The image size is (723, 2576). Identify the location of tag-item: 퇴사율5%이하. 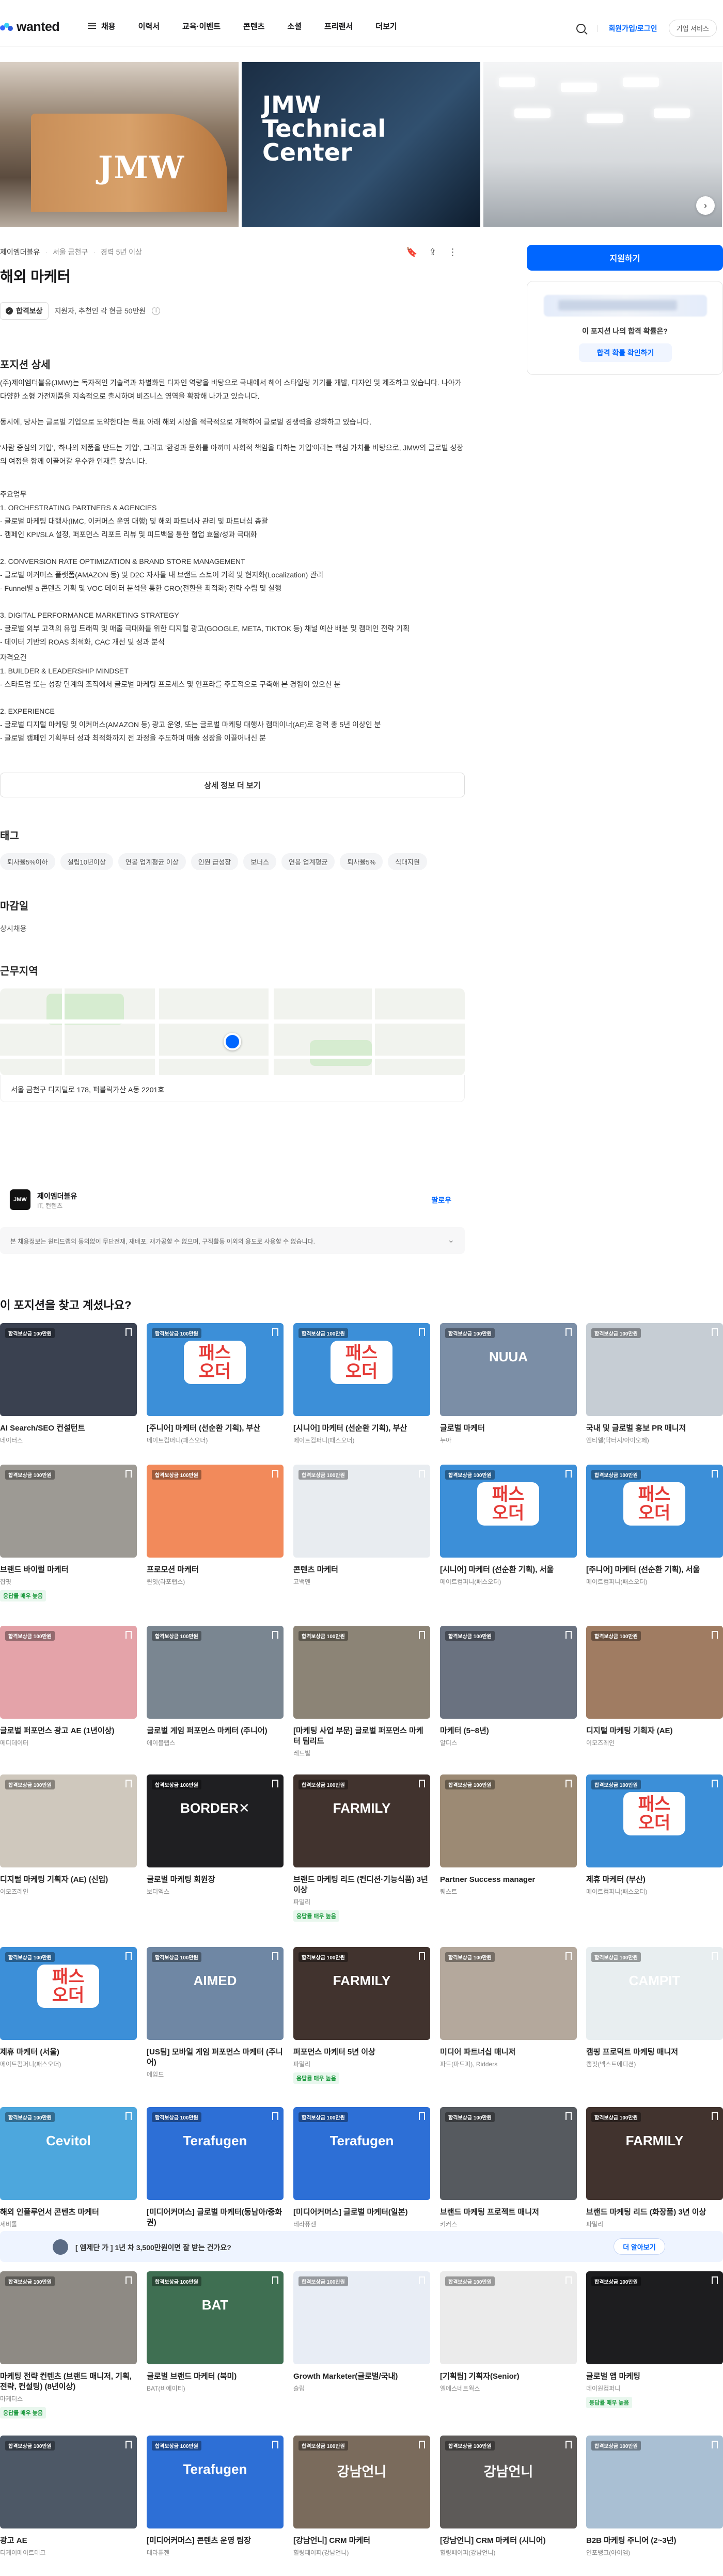
(28, 861).